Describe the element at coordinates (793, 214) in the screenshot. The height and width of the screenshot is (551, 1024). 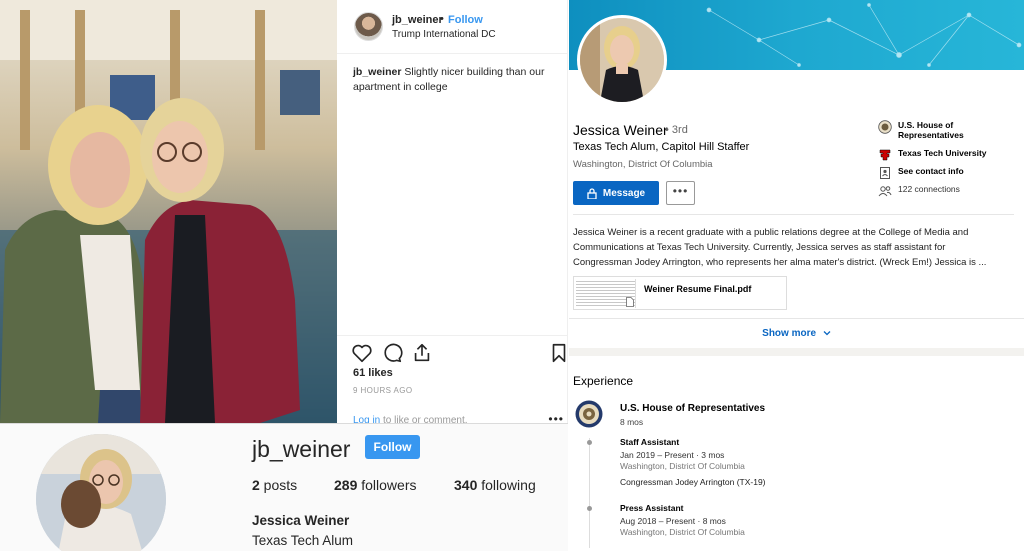
I see `divider` at that location.